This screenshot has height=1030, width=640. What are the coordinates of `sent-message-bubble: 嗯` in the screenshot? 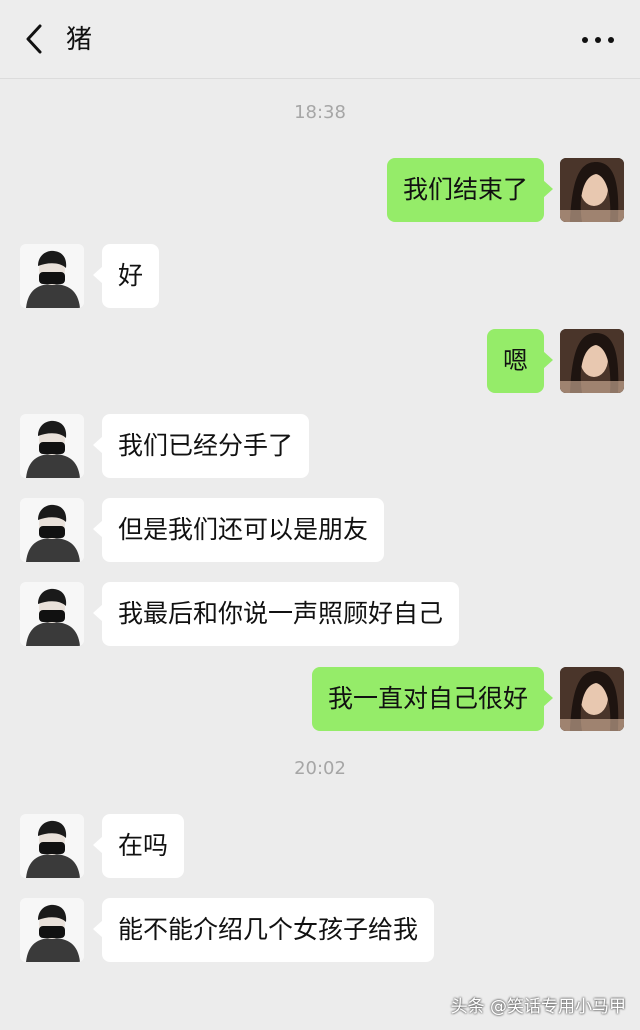 It's located at (520, 361).